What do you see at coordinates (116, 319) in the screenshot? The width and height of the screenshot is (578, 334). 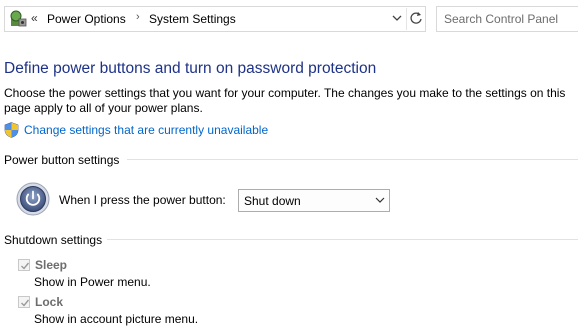 I see `lock-description: Show in account picture menu.` at bounding box center [116, 319].